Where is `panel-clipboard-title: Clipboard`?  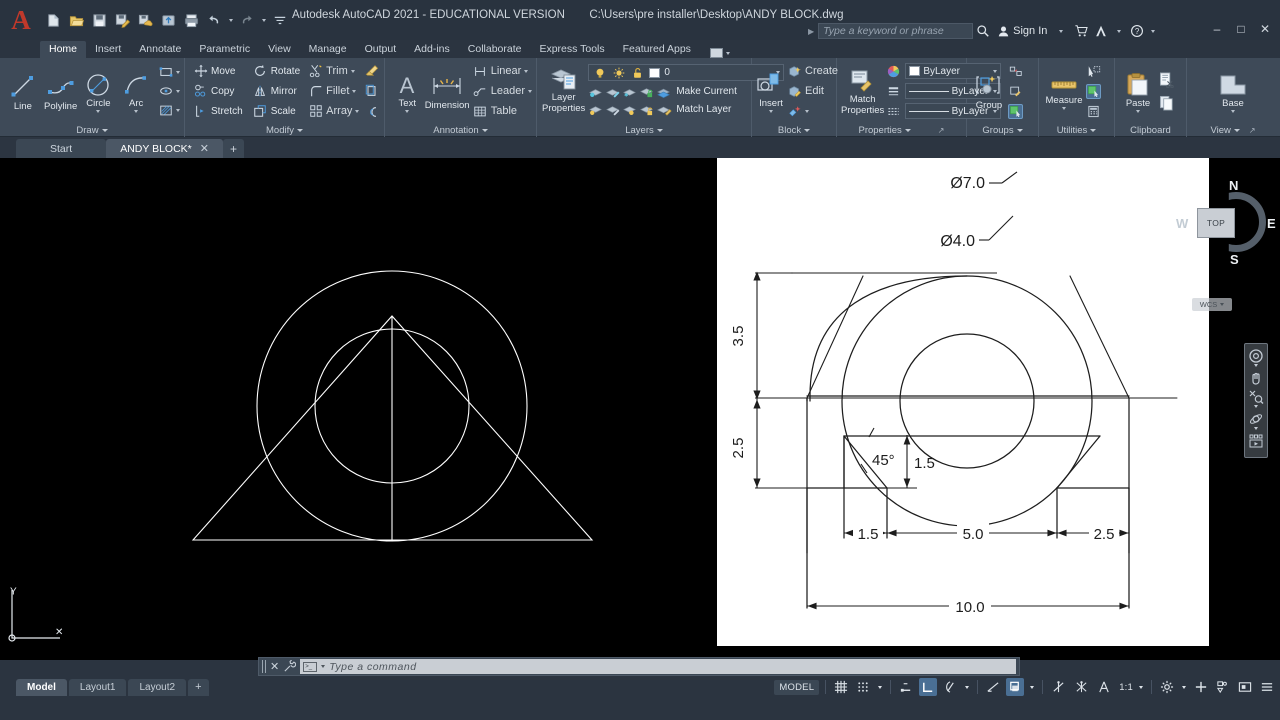
panel-clipboard-title: Clipboard is located at coordinates (1150, 130).